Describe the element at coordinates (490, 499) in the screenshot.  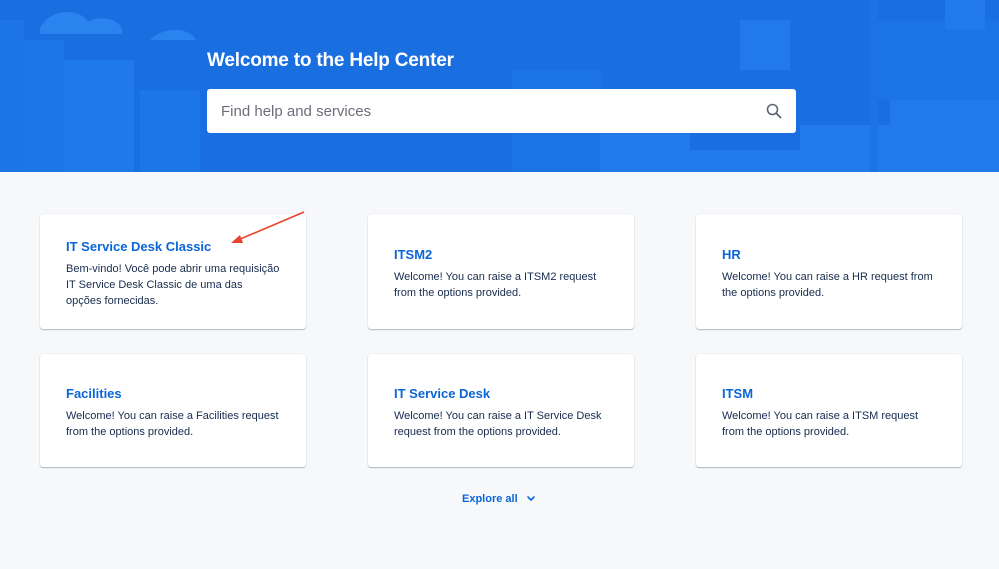
I see `explore-all-label: Explore all` at that location.